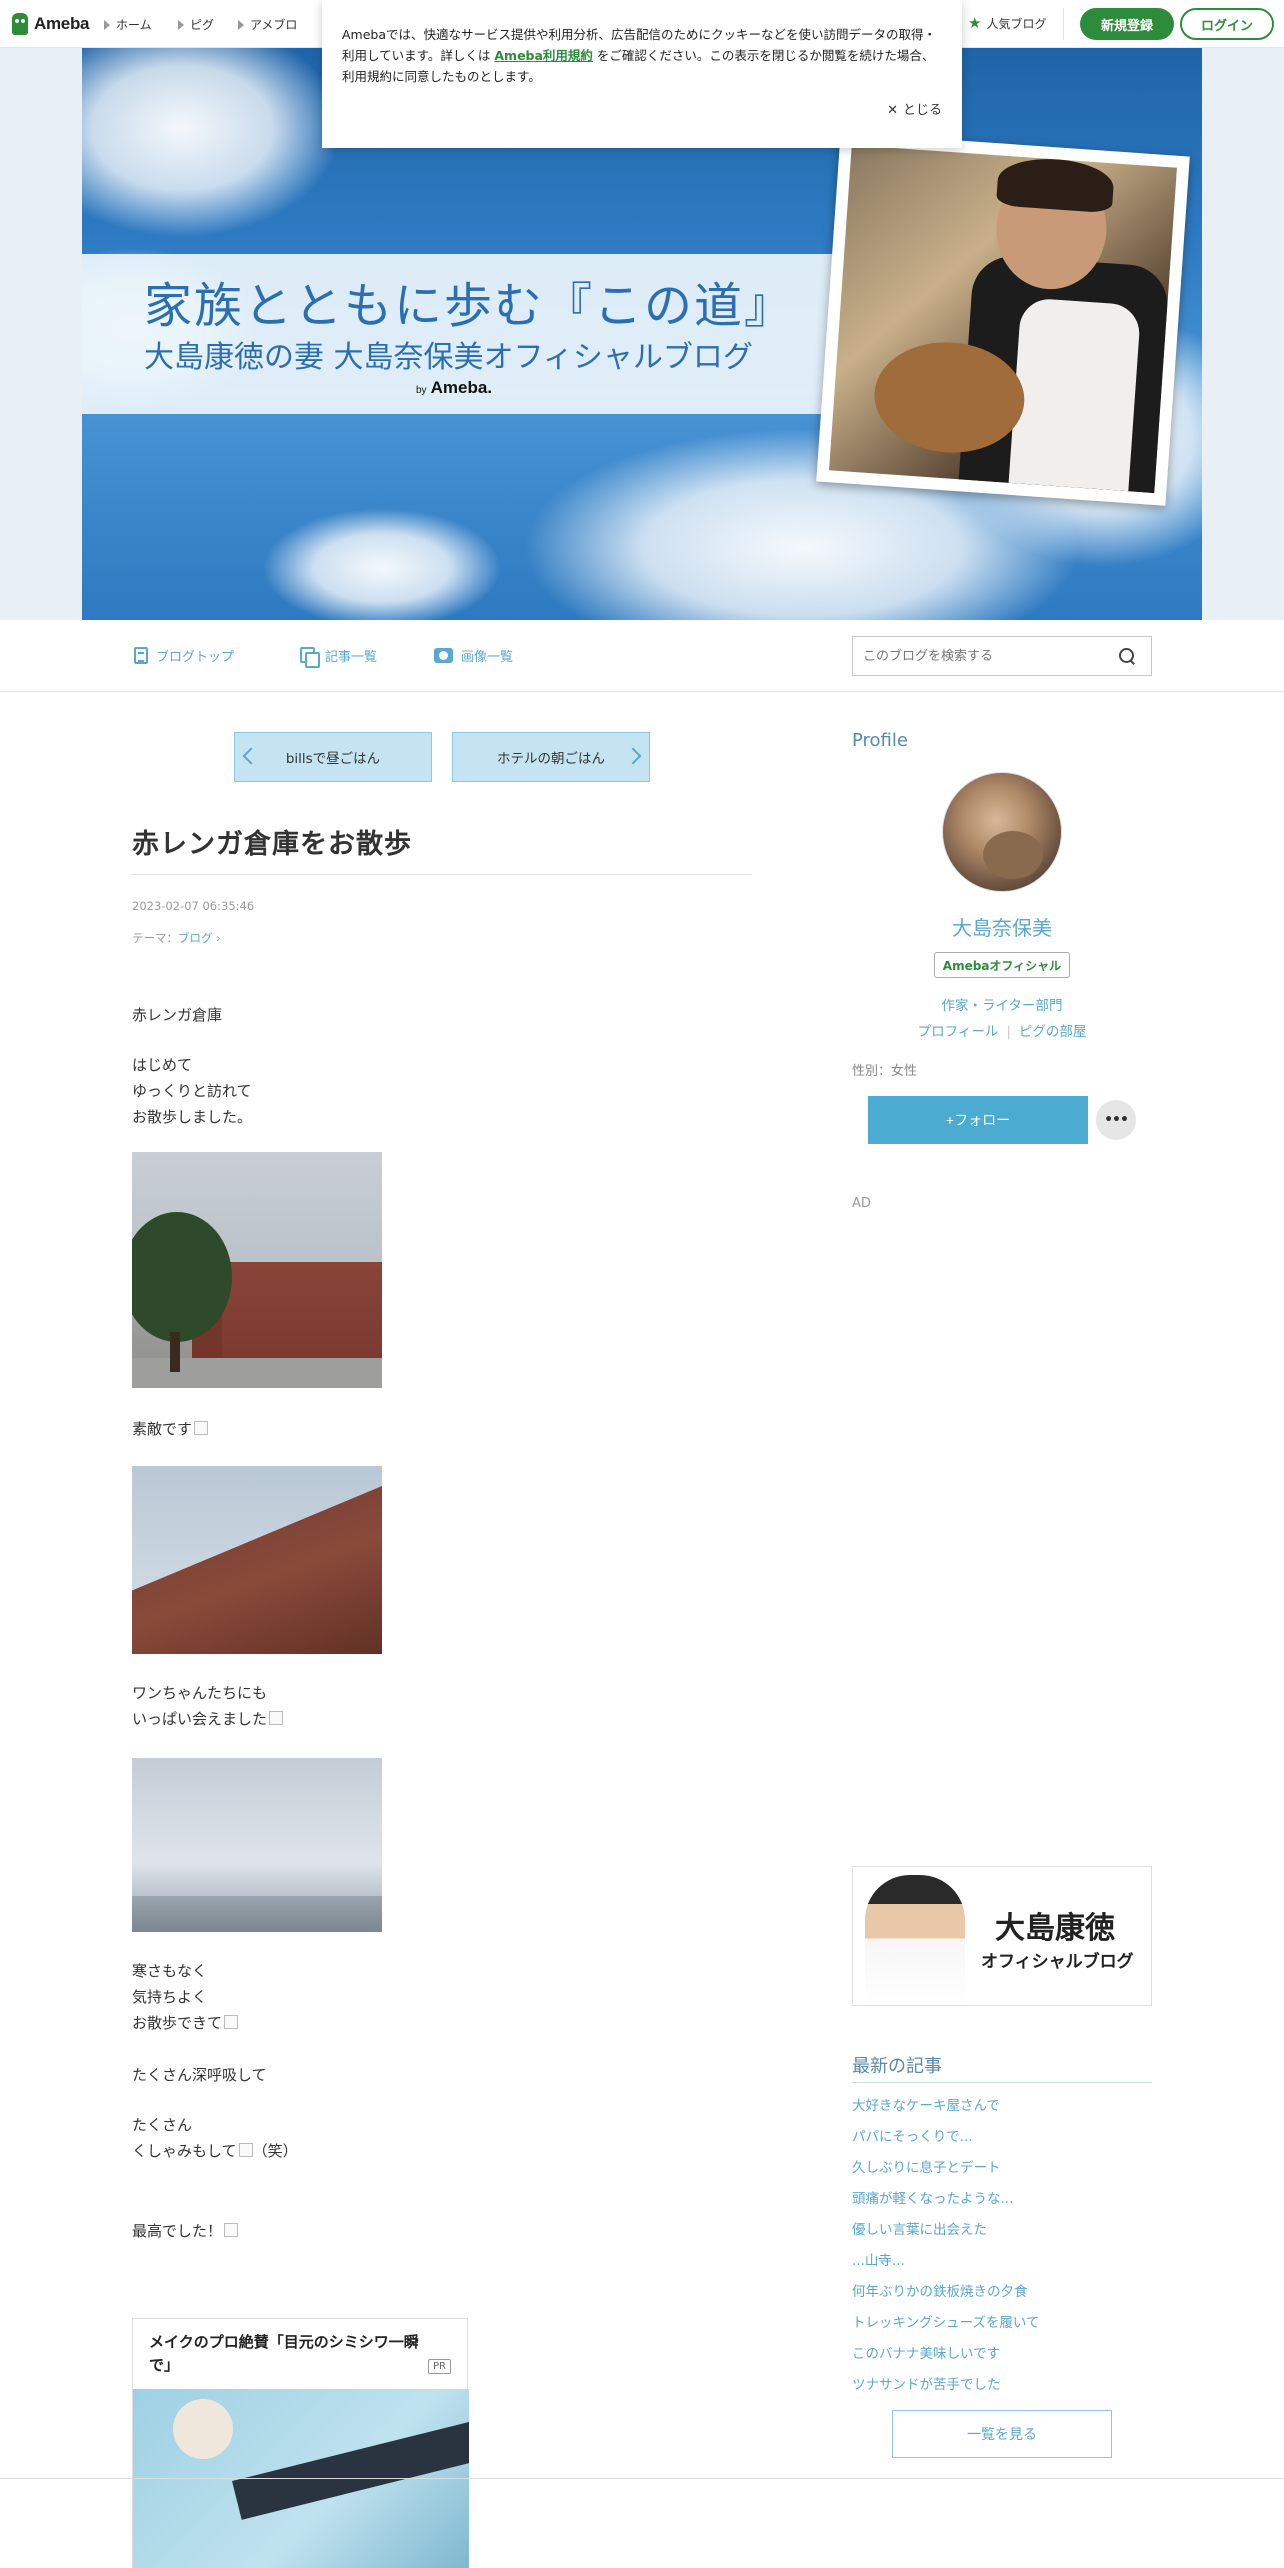 The width and height of the screenshot is (1284, 2568). I want to click on yasunori-blog-banner: 大島康徳 オフィシャルブログ, so click(1002, 1936).